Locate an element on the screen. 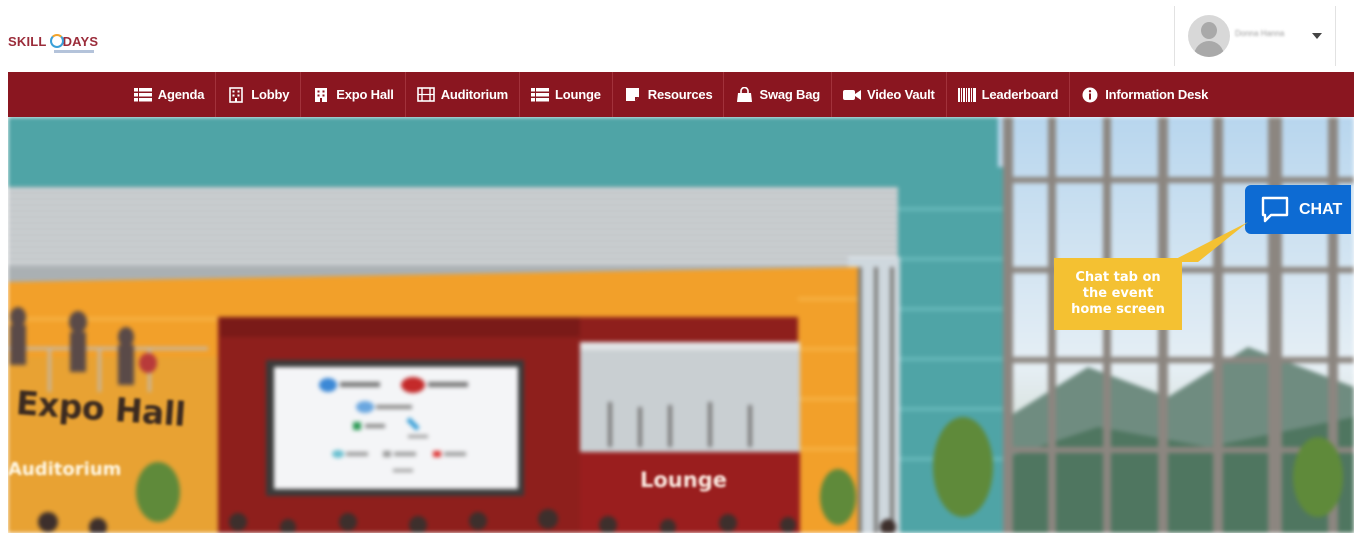  info-circle-icon is located at coordinates (1090, 95).